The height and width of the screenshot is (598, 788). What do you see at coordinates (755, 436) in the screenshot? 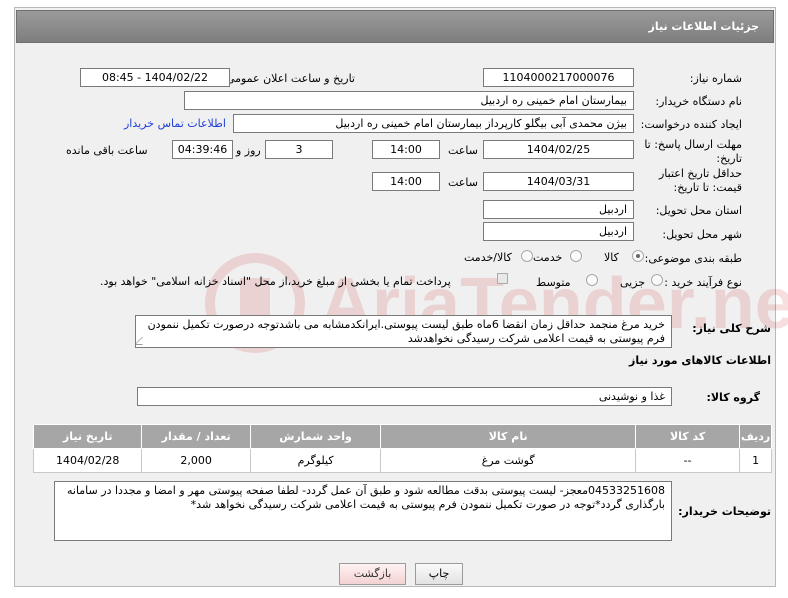
I see `col-header-row: ردیف` at bounding box center [755, 436].